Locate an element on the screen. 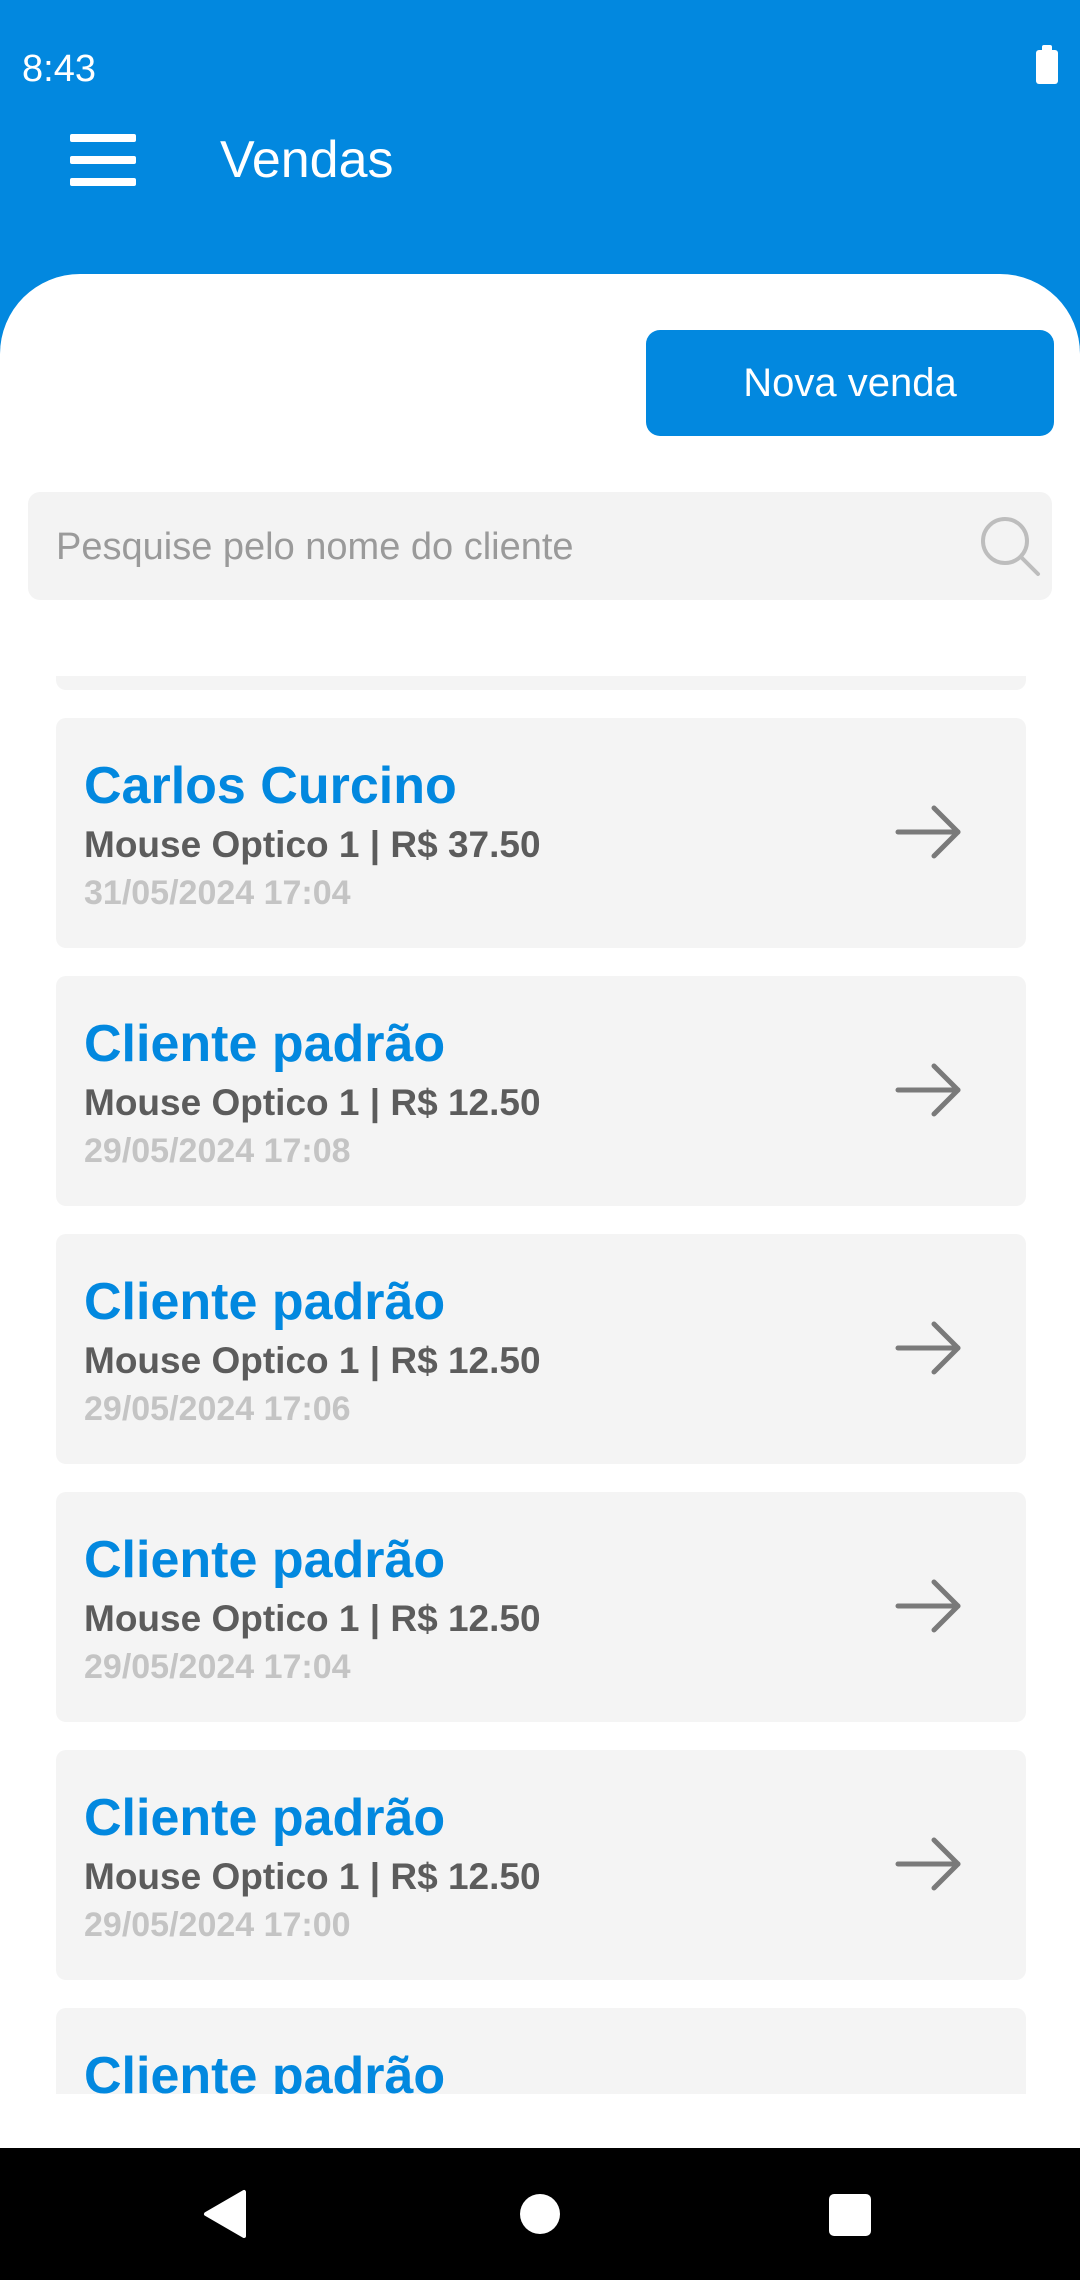 This screenshot has height=2280, width=1080. back-icon is located at coordinates (226, 2214).